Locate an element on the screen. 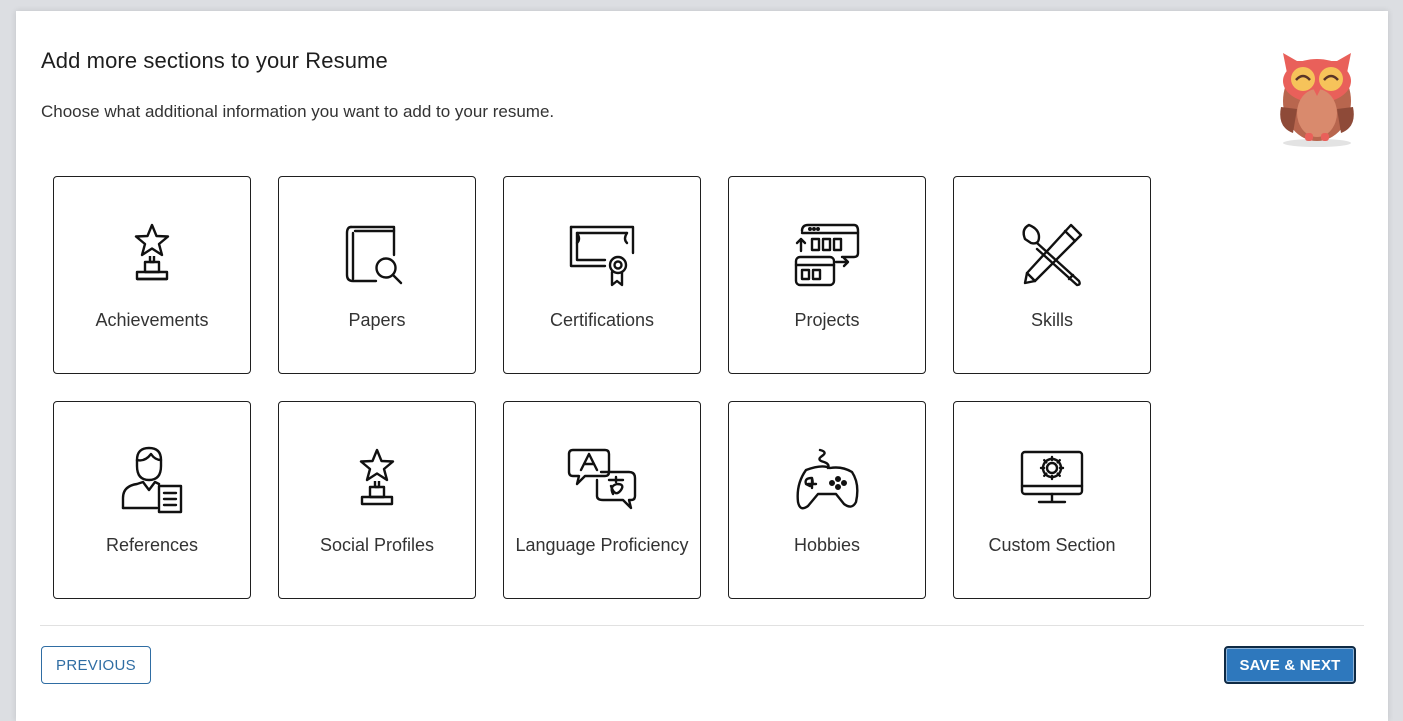 Image resolution: width=1403 pixels, height=721 pixels. section-label: Skills is located at coordinates (1051, 320).